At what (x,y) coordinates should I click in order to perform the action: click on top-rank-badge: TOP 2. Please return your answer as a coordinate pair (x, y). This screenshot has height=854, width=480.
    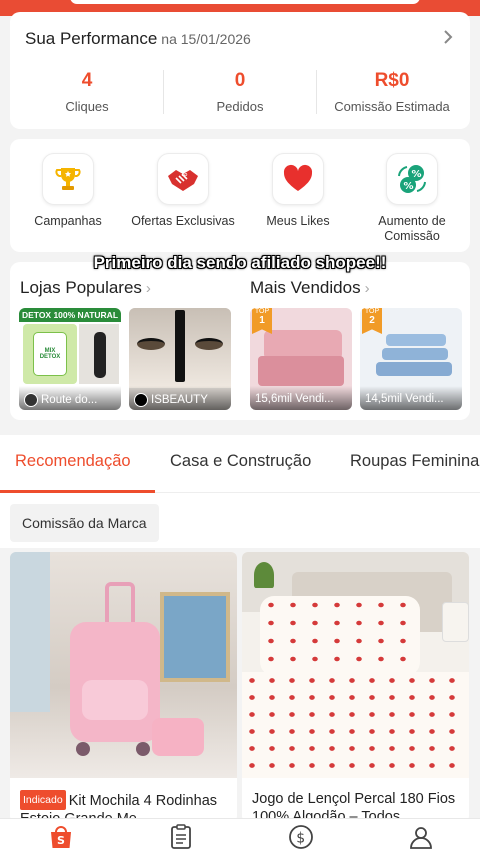
    Looking at the image, I should click on (372, 321).